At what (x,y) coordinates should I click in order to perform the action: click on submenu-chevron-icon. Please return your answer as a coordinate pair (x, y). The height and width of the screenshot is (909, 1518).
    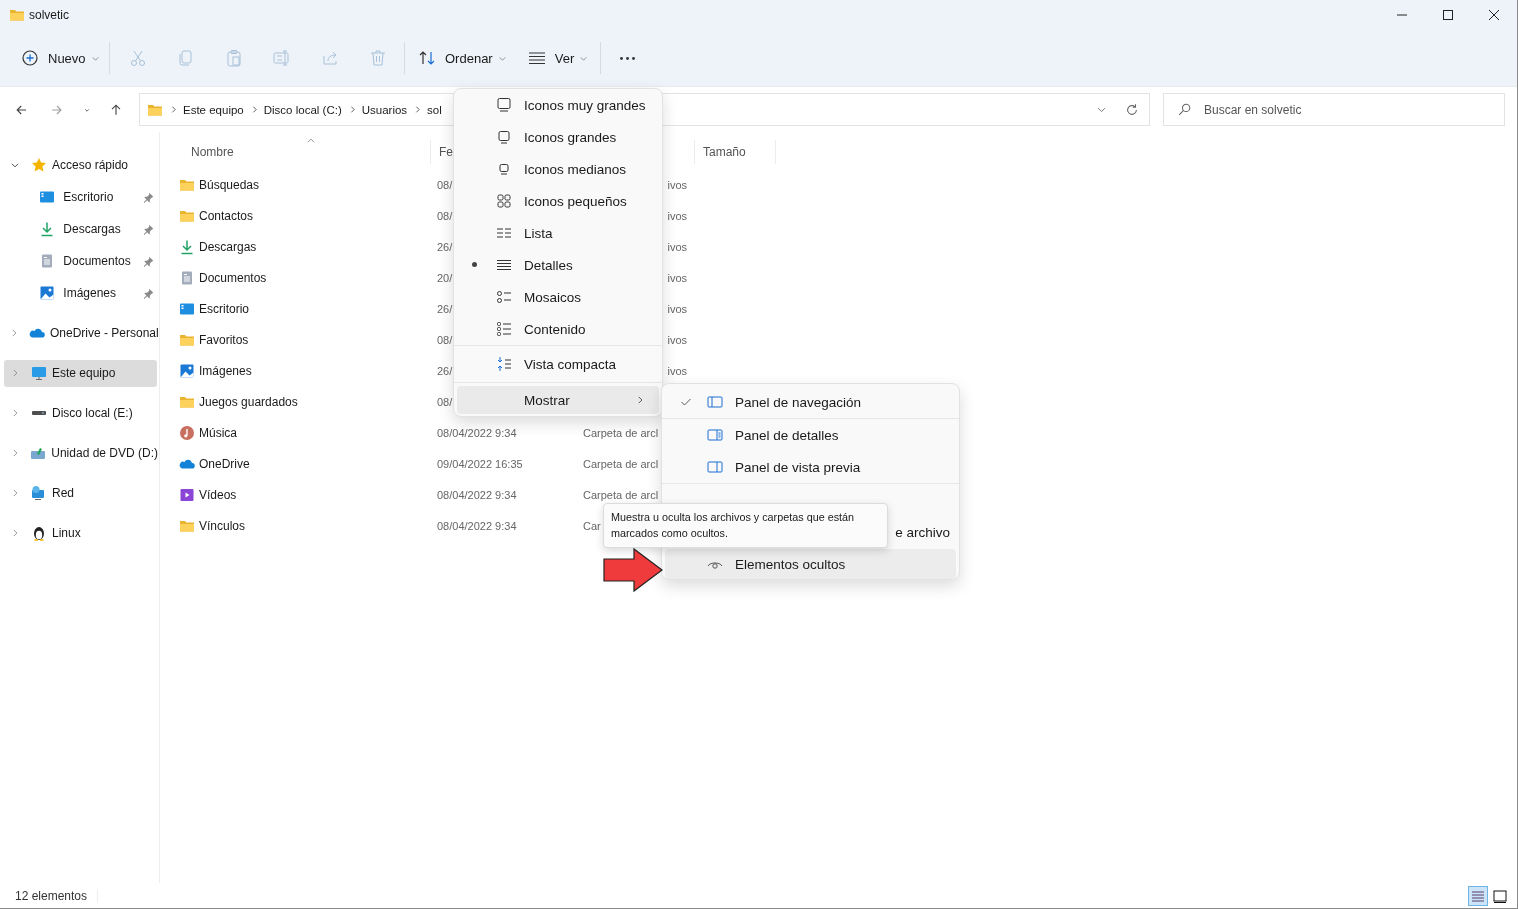
    Looking at the image, I should click on (640, 400).